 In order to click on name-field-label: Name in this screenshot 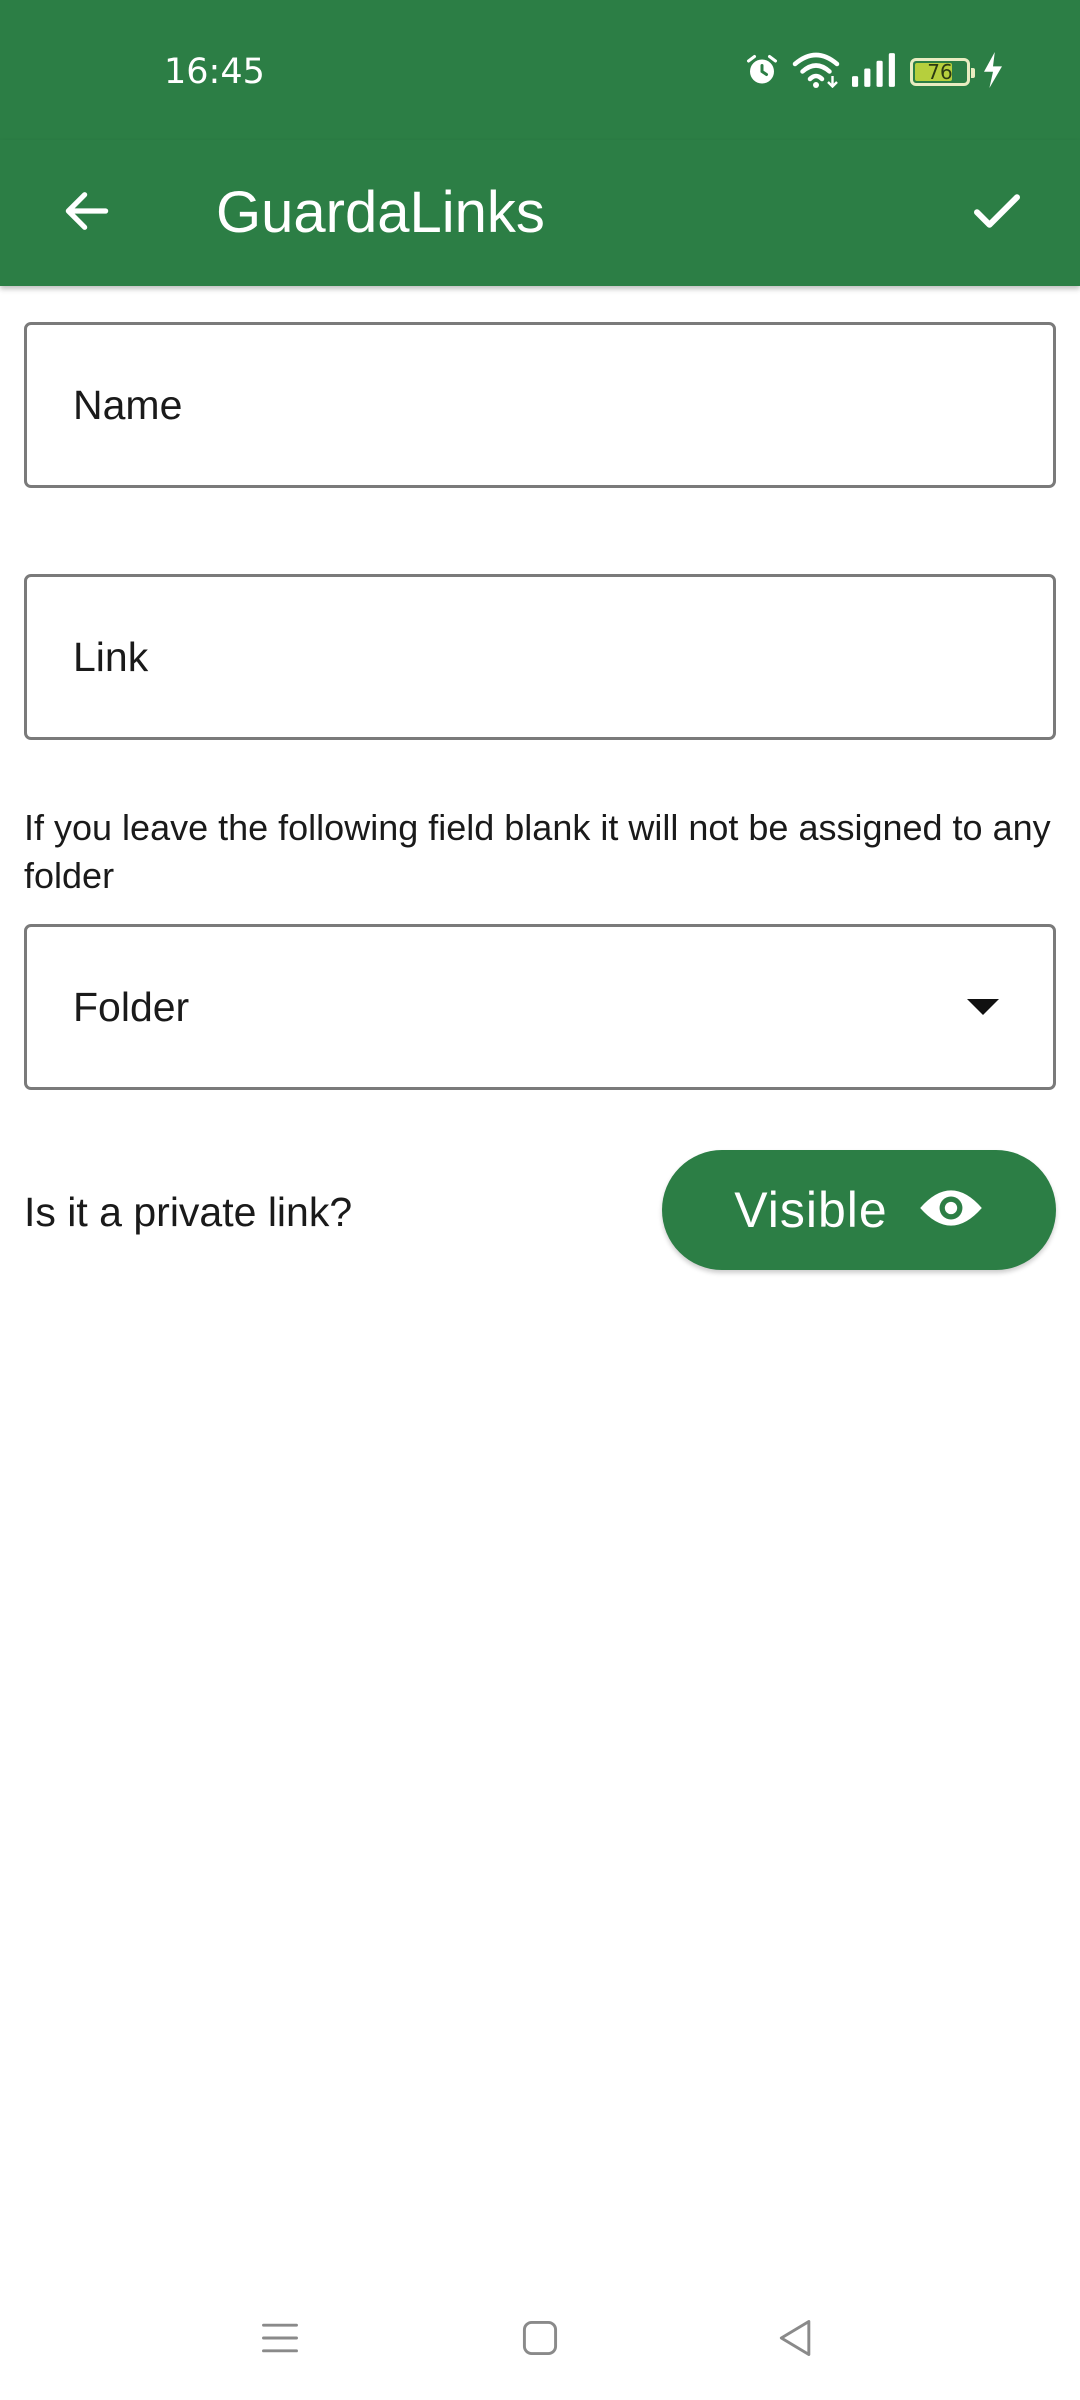, I will do `click(128, 404)`.